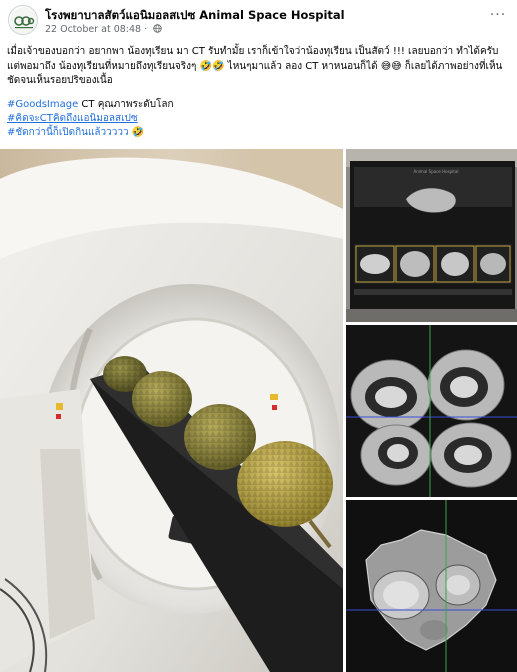 Image resolution: width=517 pixels, height=672 pixels. Describe the element at coordinates (431, 586) in the screenshot. I see `ct-coronal-cross-section` at that location.